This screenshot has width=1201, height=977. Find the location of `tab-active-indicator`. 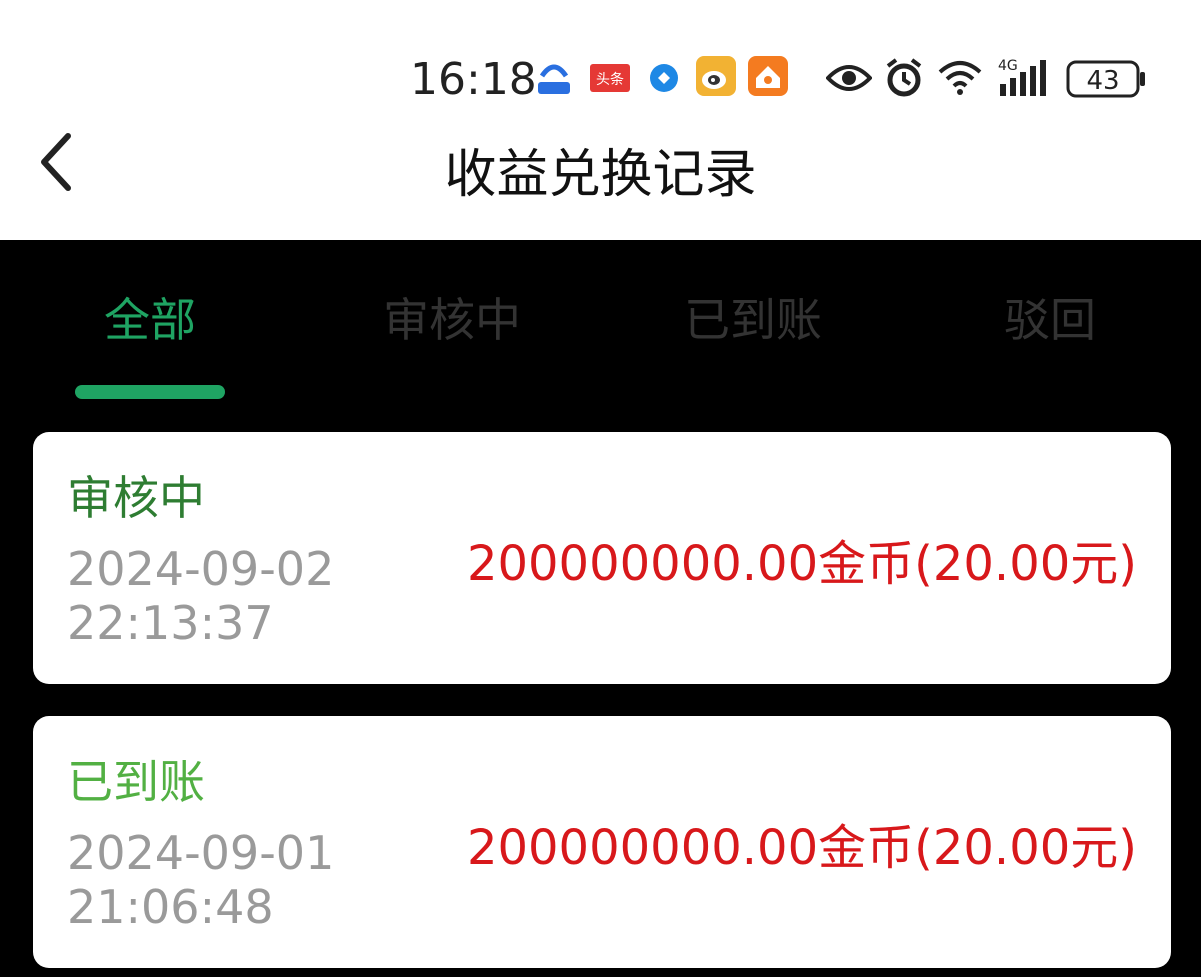

tab-active-indicator is located at coordinates (150, 392).